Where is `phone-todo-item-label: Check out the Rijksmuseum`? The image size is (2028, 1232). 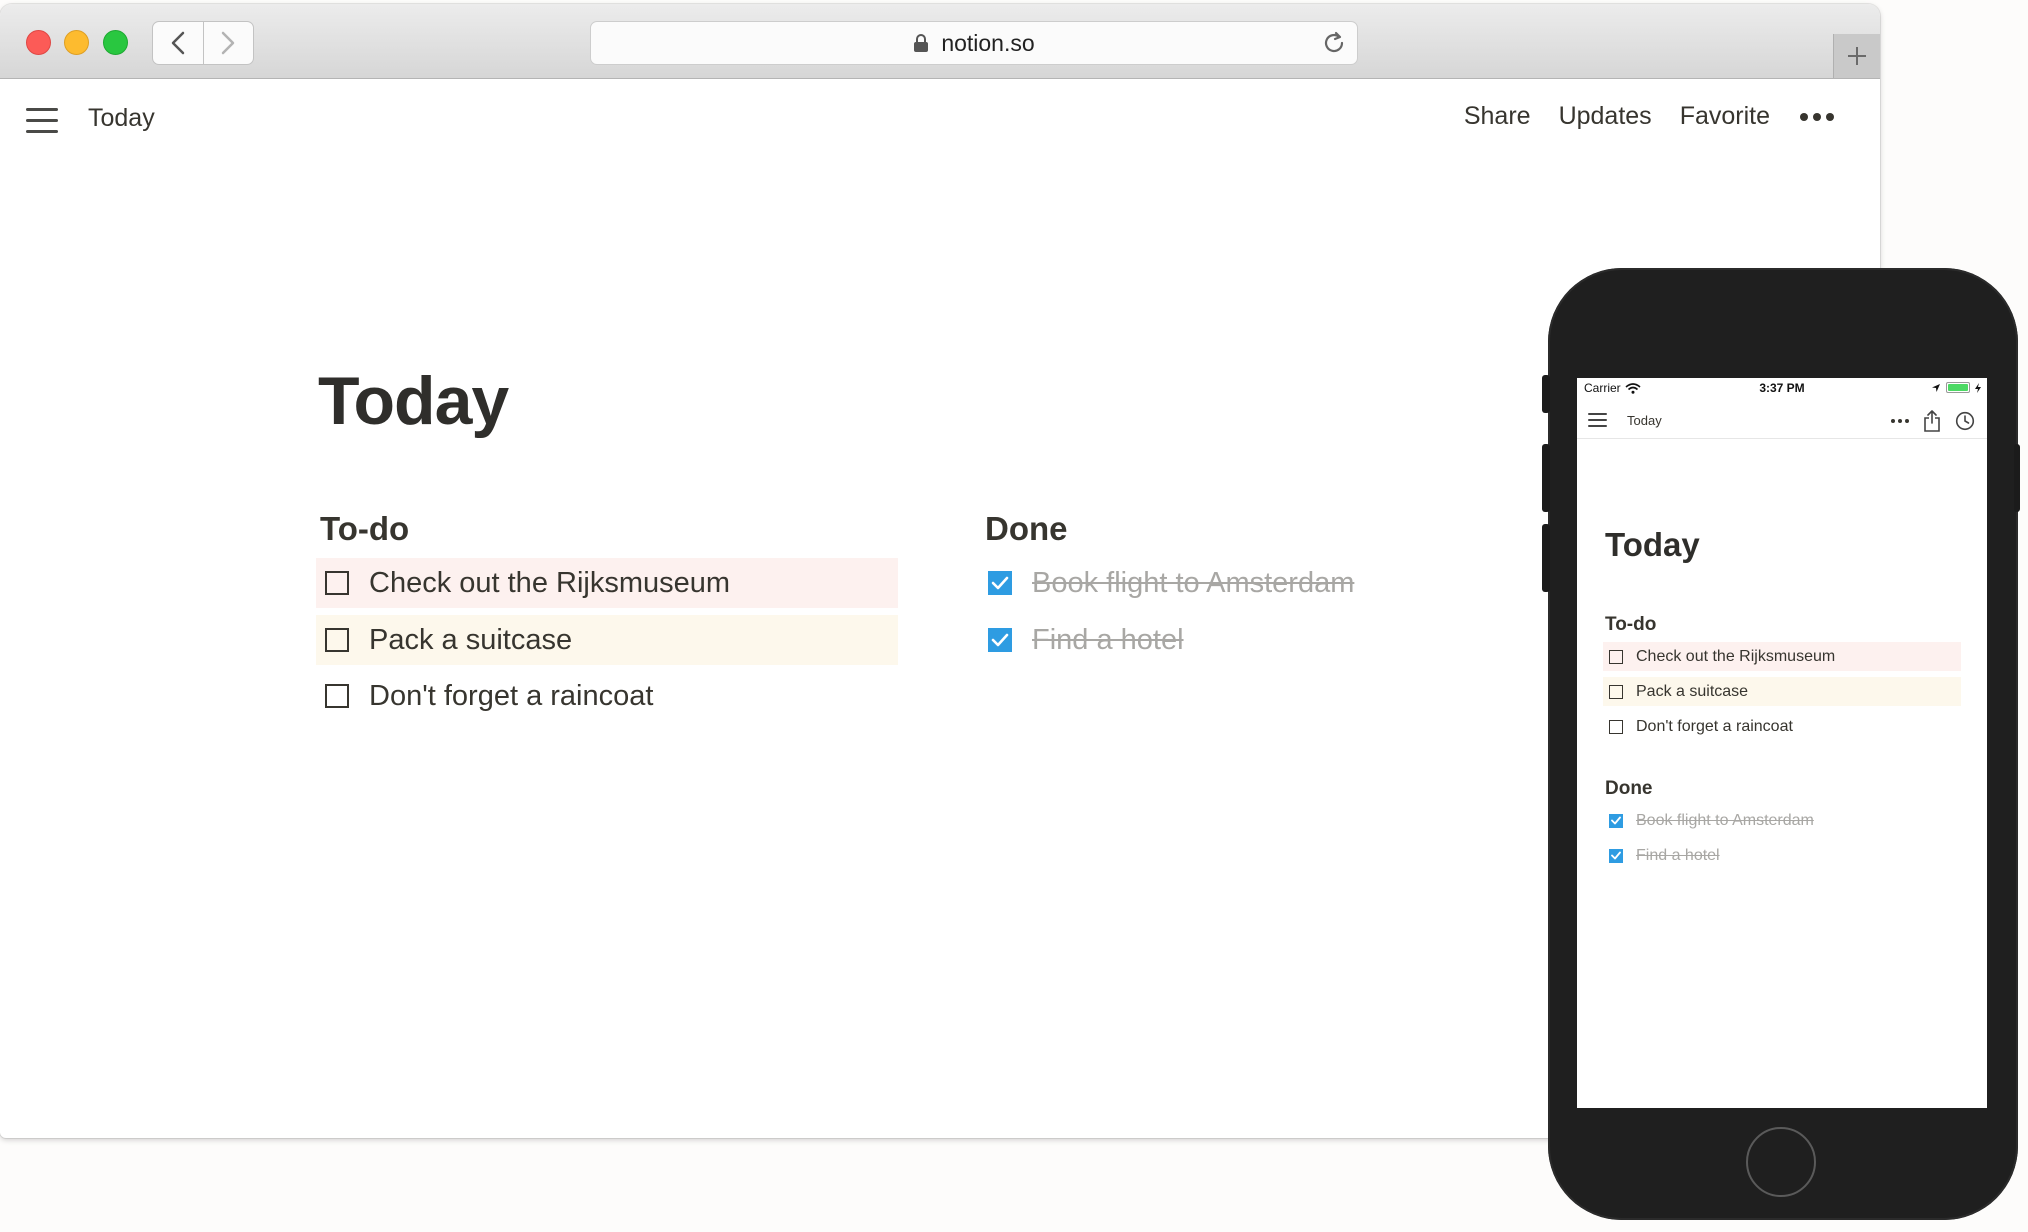
phone-todo-item-label: Check out the Rijksmuseum is located at coordinates (1736, 656).